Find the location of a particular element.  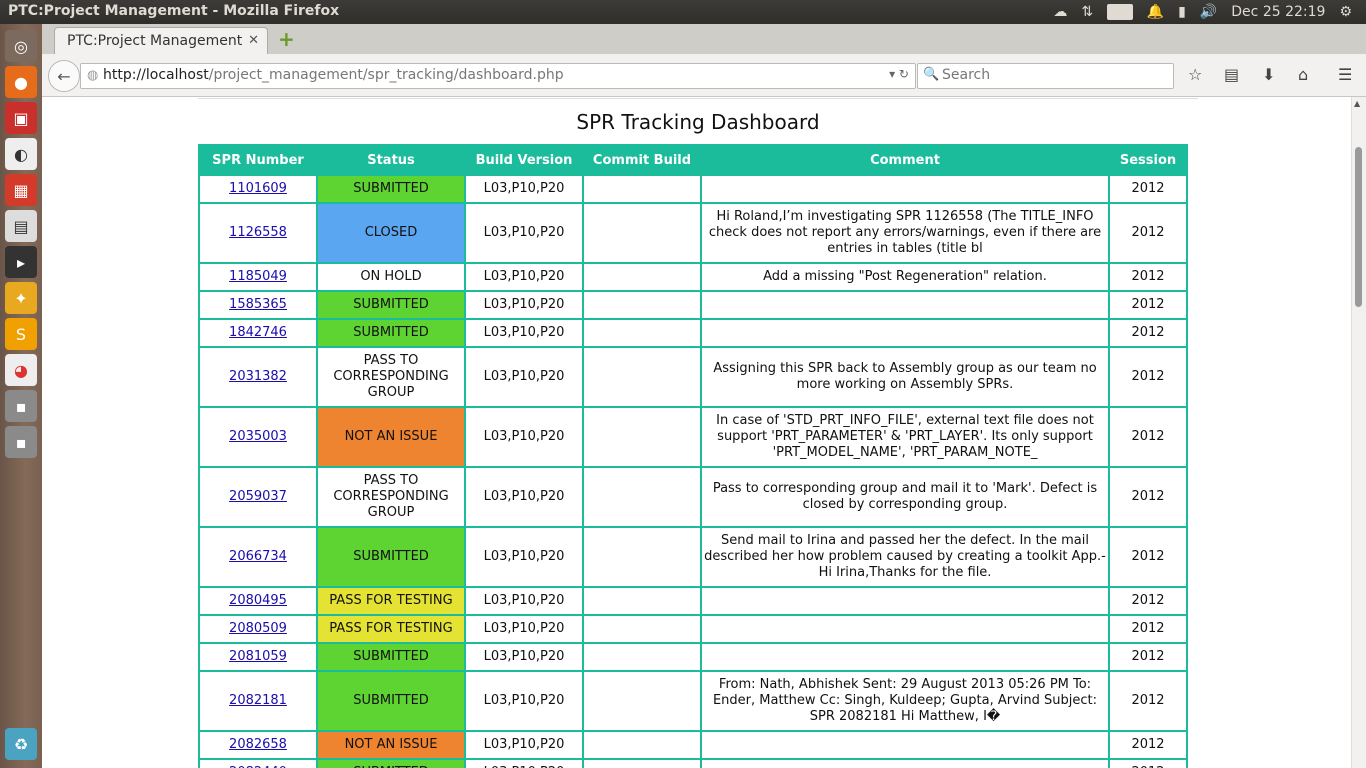

table-row: 2082658 NOT AN ISSUE L03,P10,P20 2012 is located at coordinates (693, 745).